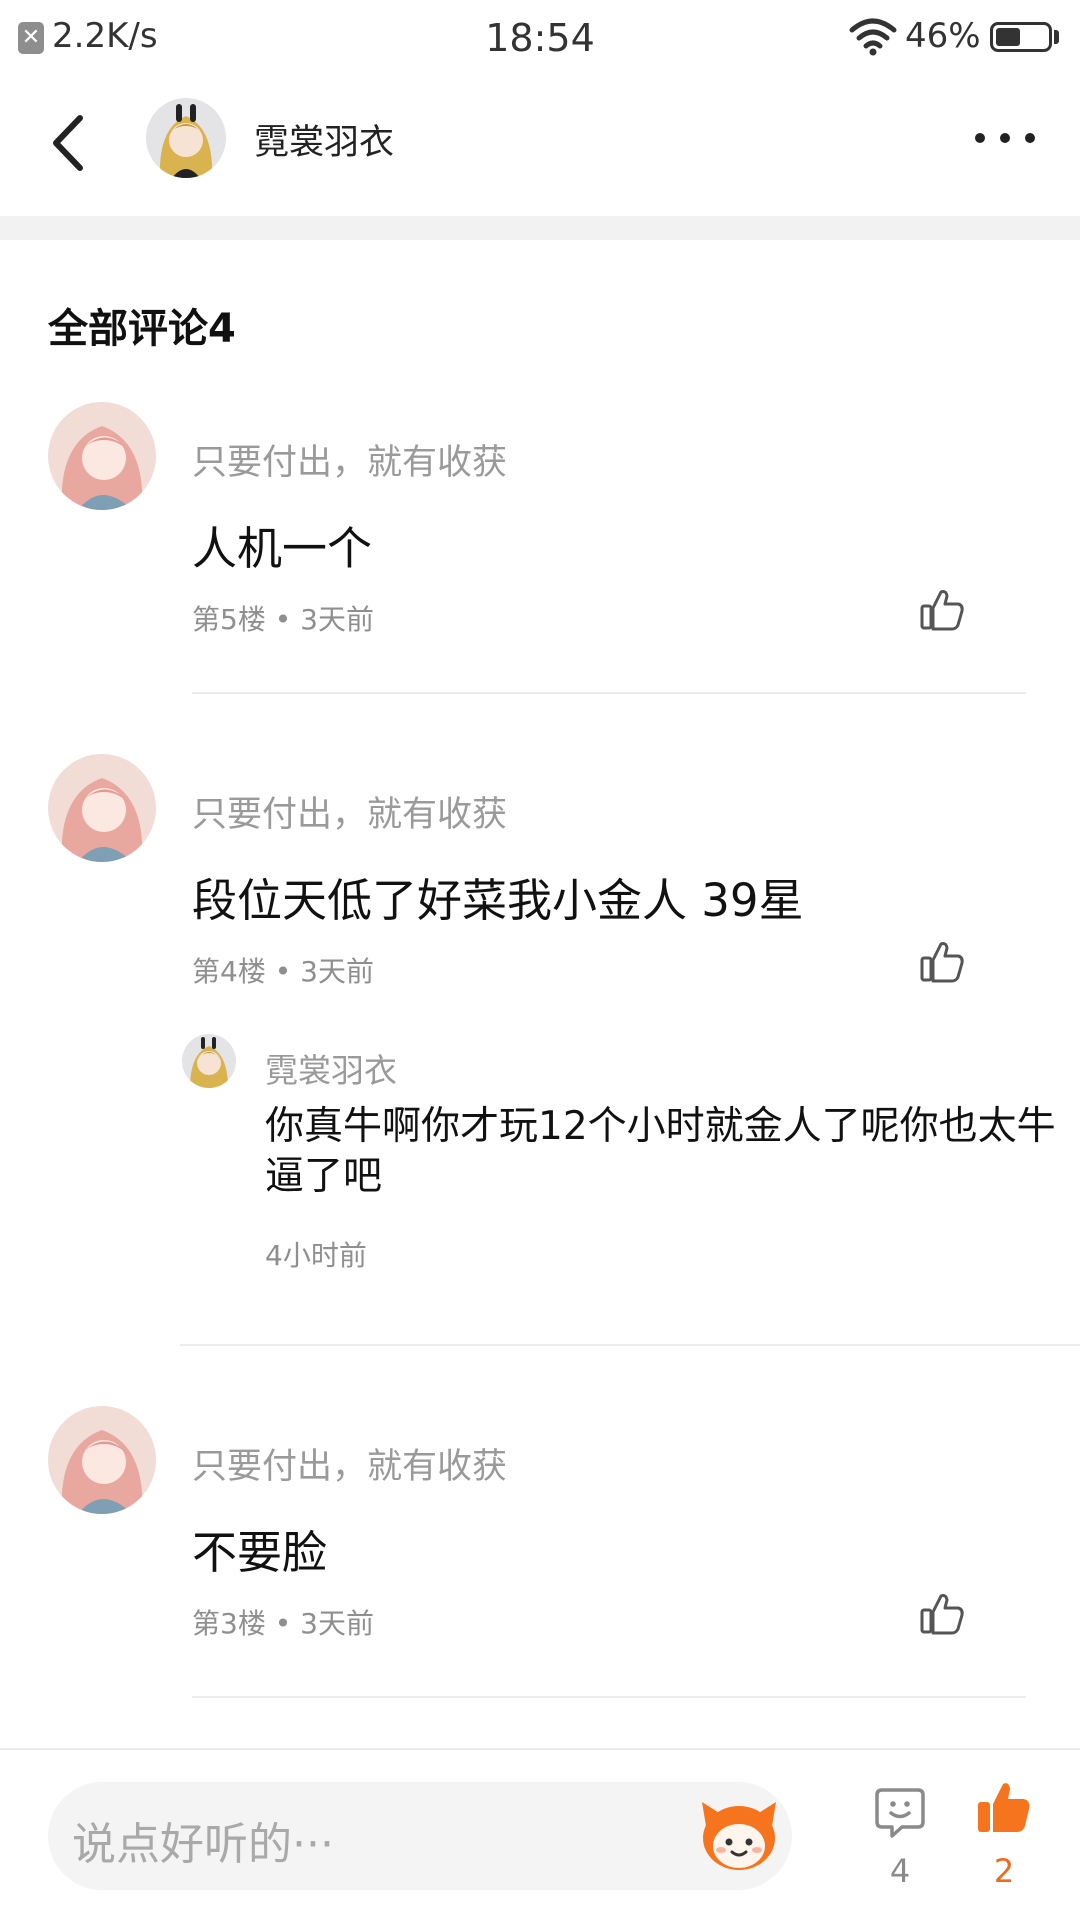  What do you see at coordinates (1004, 1808) in the screenshot?
I see `like-filled-icon` at bounding box center [1004, 1808].